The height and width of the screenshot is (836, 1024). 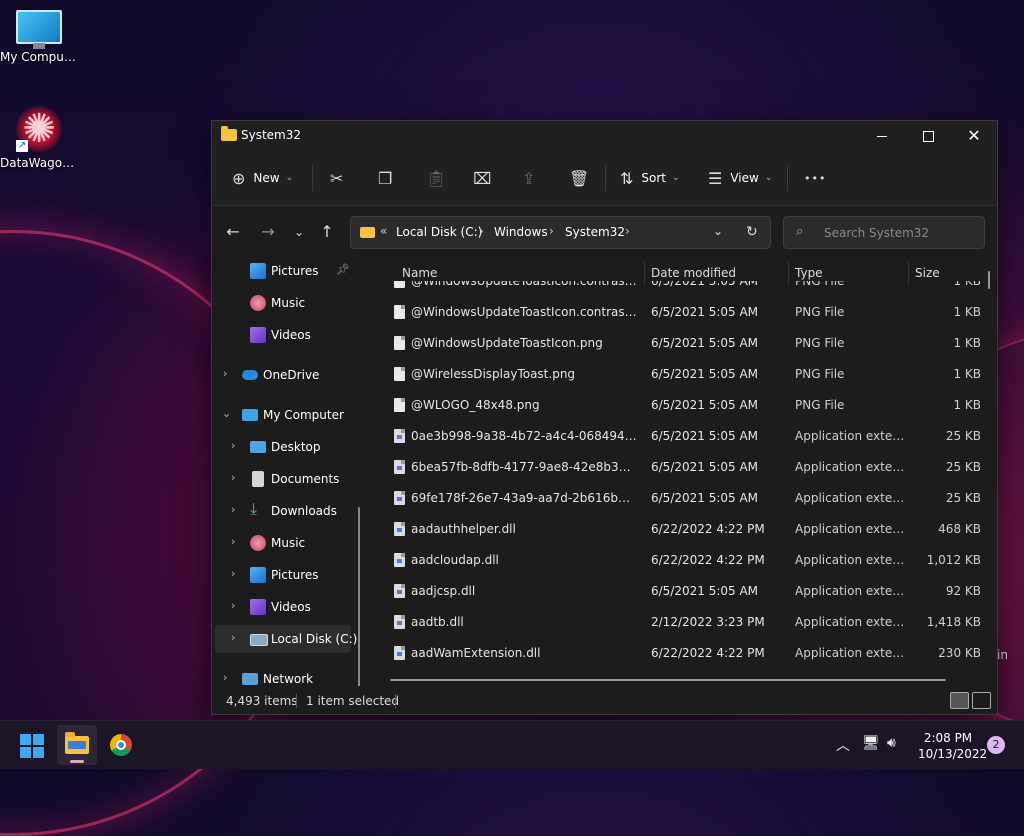 What do you see at coordinates (287, 303) in the screenshot?
I see `nav-item-music-quick: Music` at bounding box center [287, 303].